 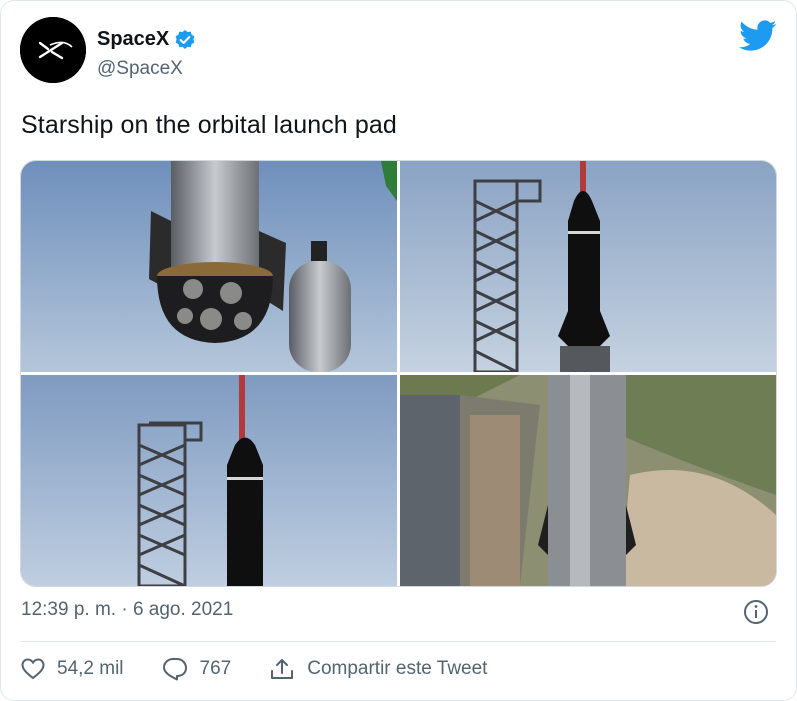 I want to click on author-name: SpaceX, so click(x=133, y=39).